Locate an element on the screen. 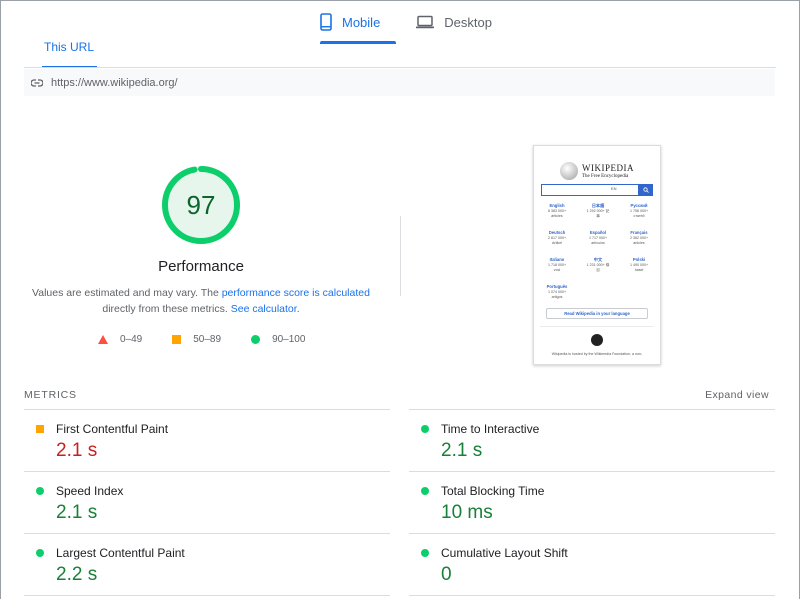 The image size is (800, 599). performance-label: Performance is located at coordinates (201, 266).